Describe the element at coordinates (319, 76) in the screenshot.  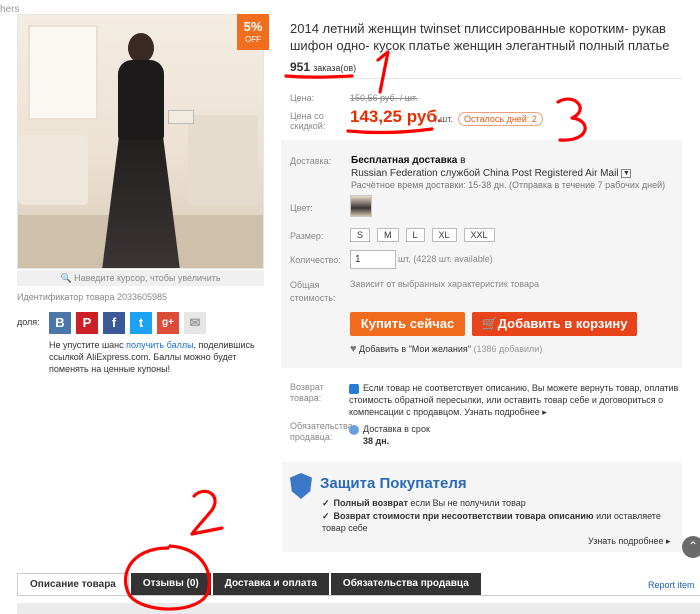
I see `underline-orders` at that location.